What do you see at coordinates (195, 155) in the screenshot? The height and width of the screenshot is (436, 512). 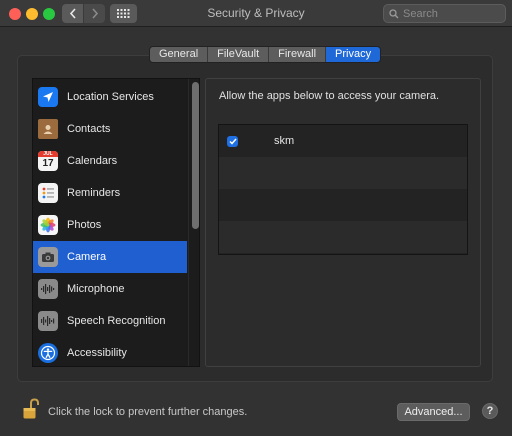 I see `scrollbar-thumb` at bounding box center [195, 155].